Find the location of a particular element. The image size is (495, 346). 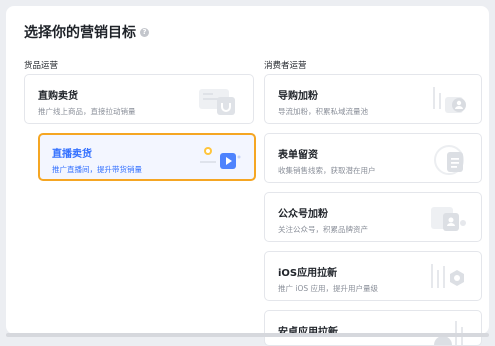

goal-card-live-sales: 直播卖货 推广直播间，提升带货销量 is located at coordinates (147, 157).